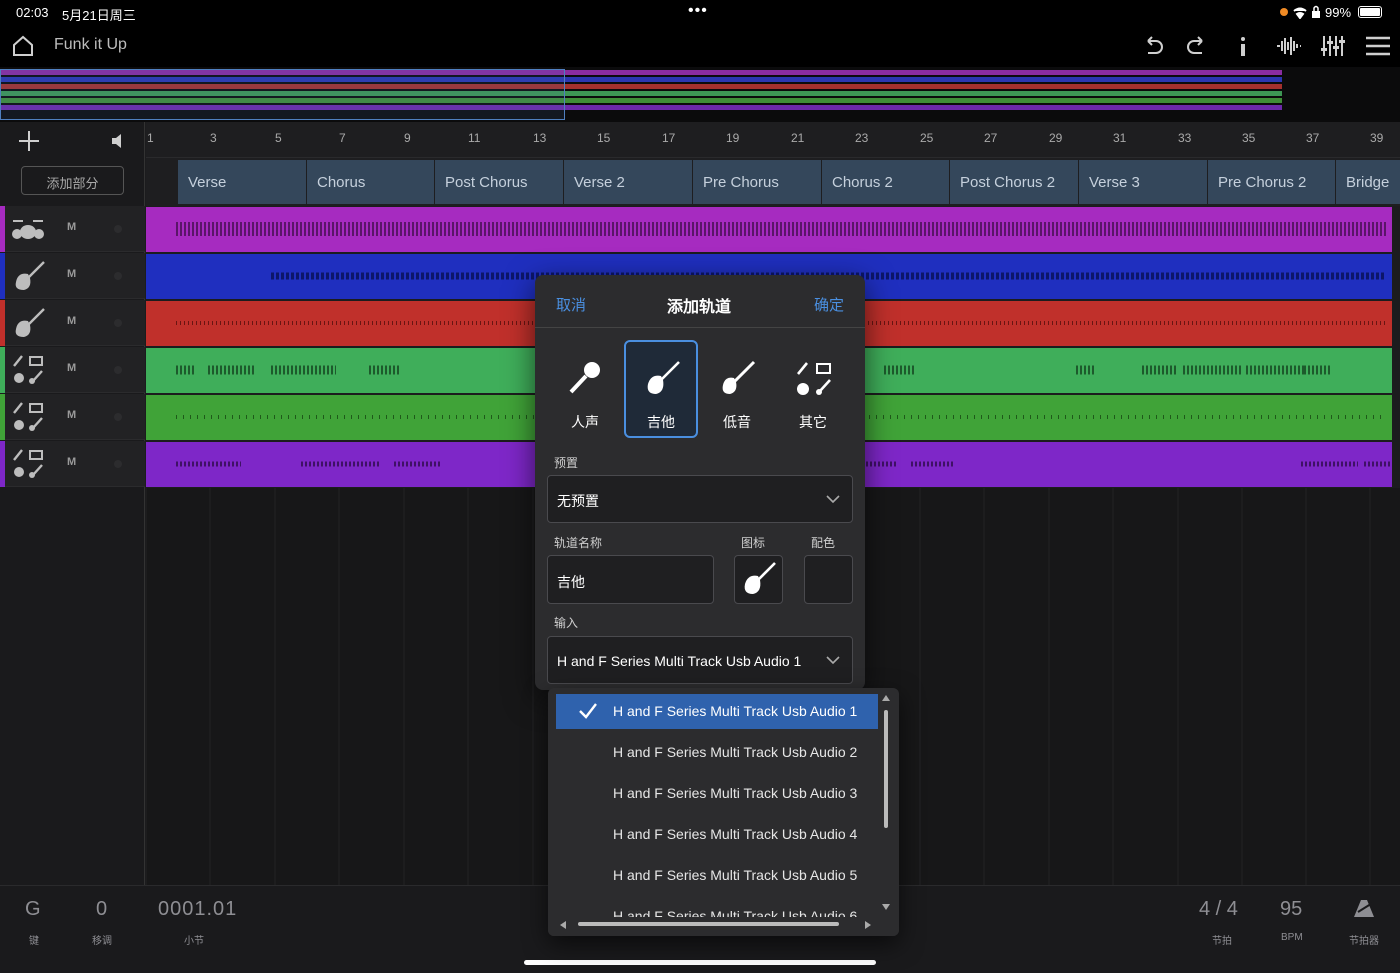 The image size is (1400, 973). Describe the element at coordinates (1291, 909) in the screenshot. I see `tempo-value: 95` at that location.